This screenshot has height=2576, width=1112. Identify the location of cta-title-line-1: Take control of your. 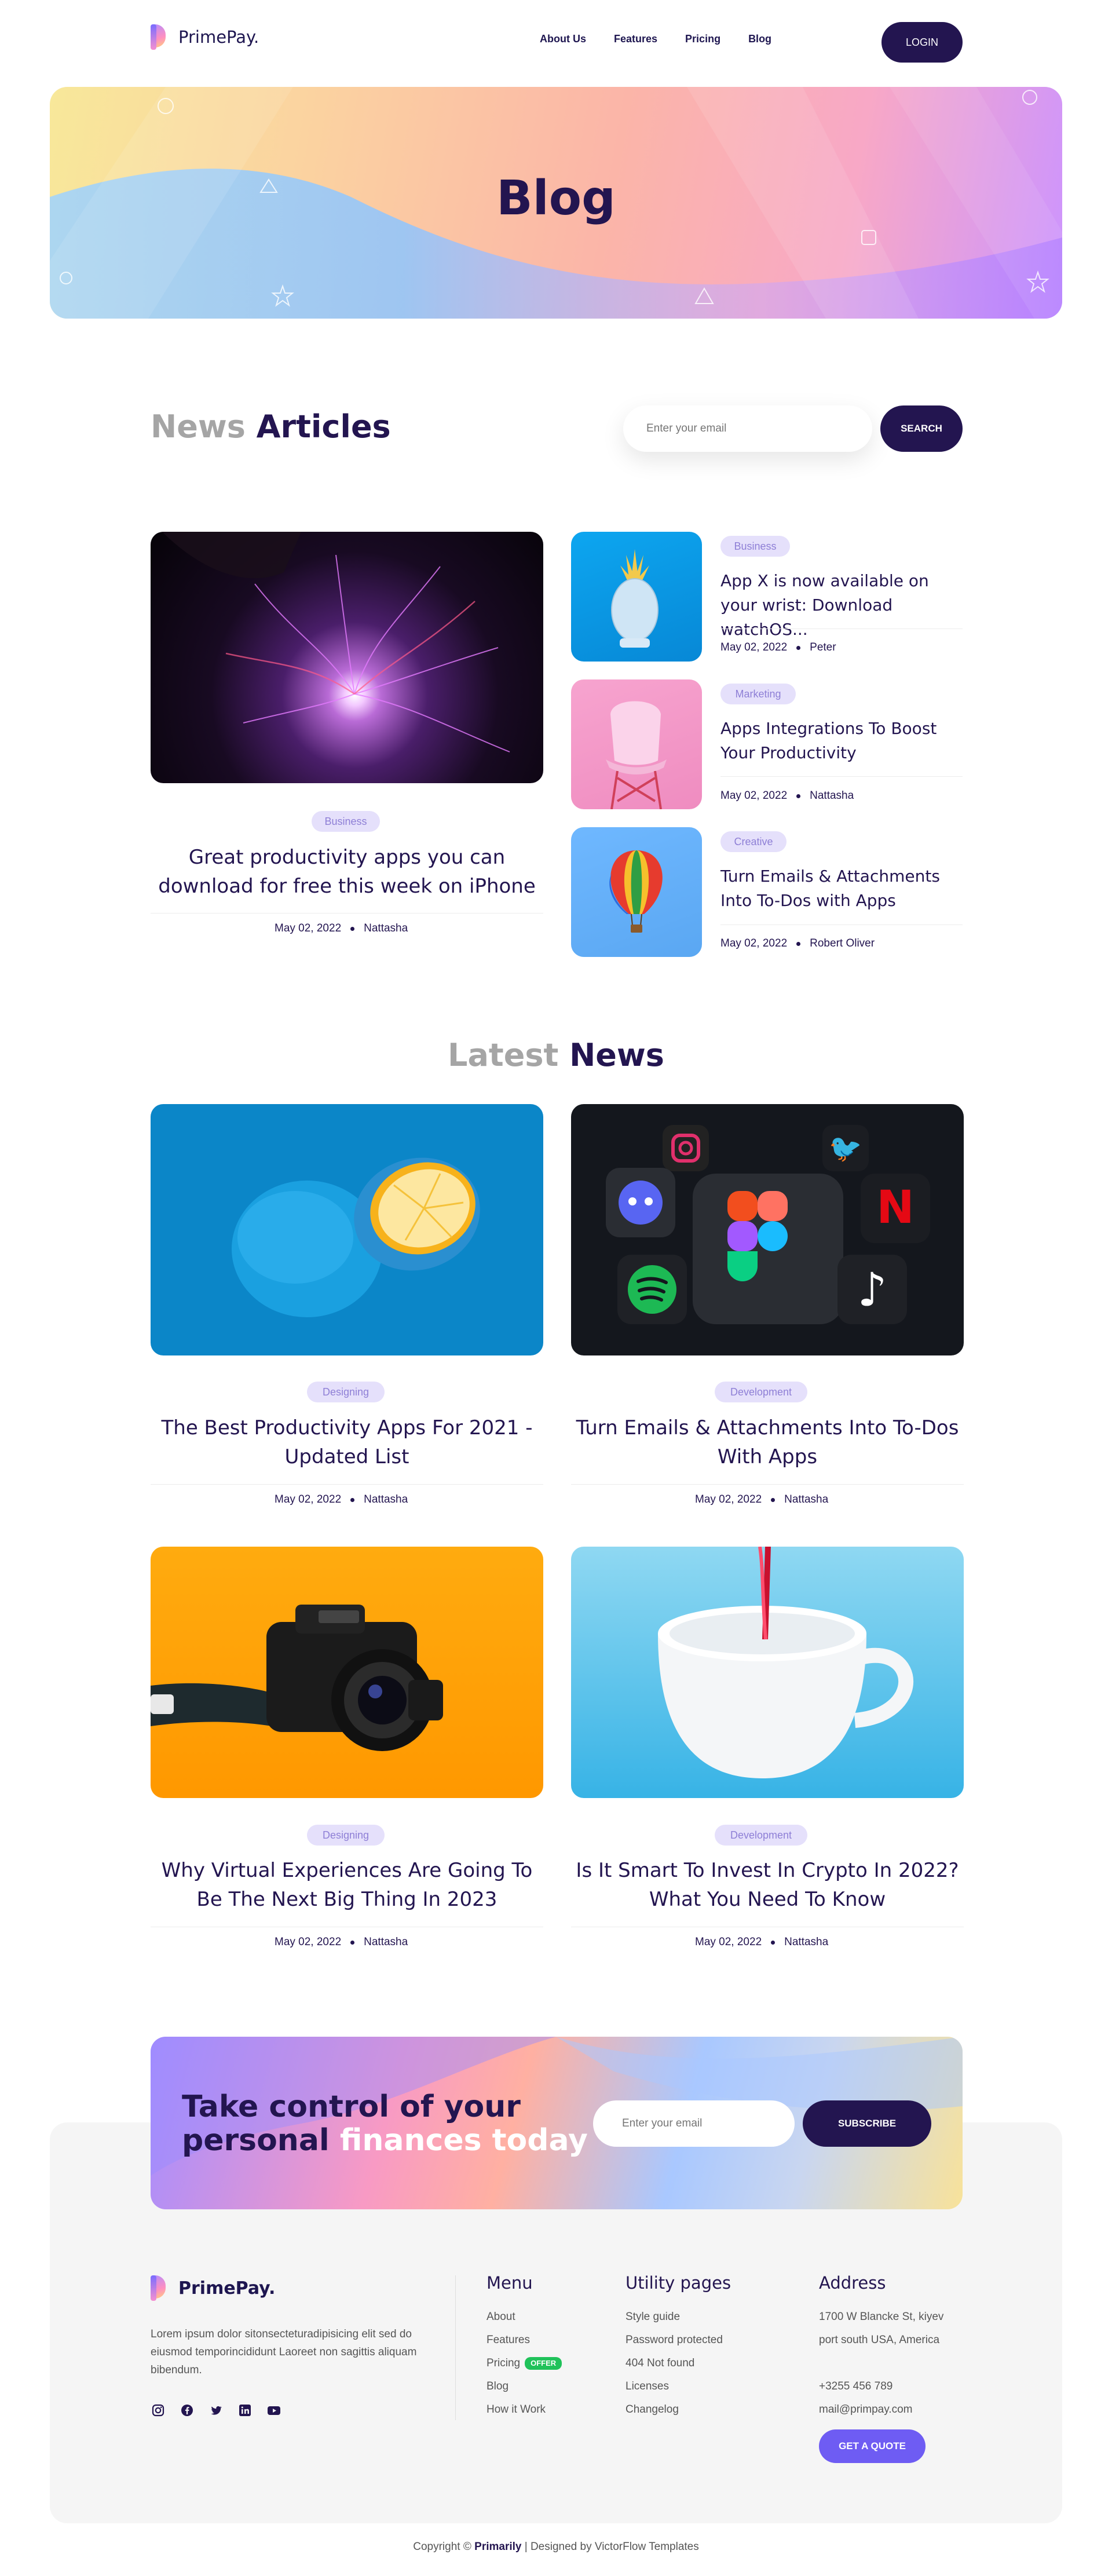
(352, 2106).